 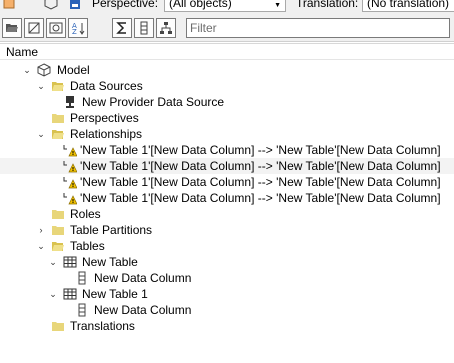 I want to click on tree-item-label: Data Sources, so click(x=106, y=86).